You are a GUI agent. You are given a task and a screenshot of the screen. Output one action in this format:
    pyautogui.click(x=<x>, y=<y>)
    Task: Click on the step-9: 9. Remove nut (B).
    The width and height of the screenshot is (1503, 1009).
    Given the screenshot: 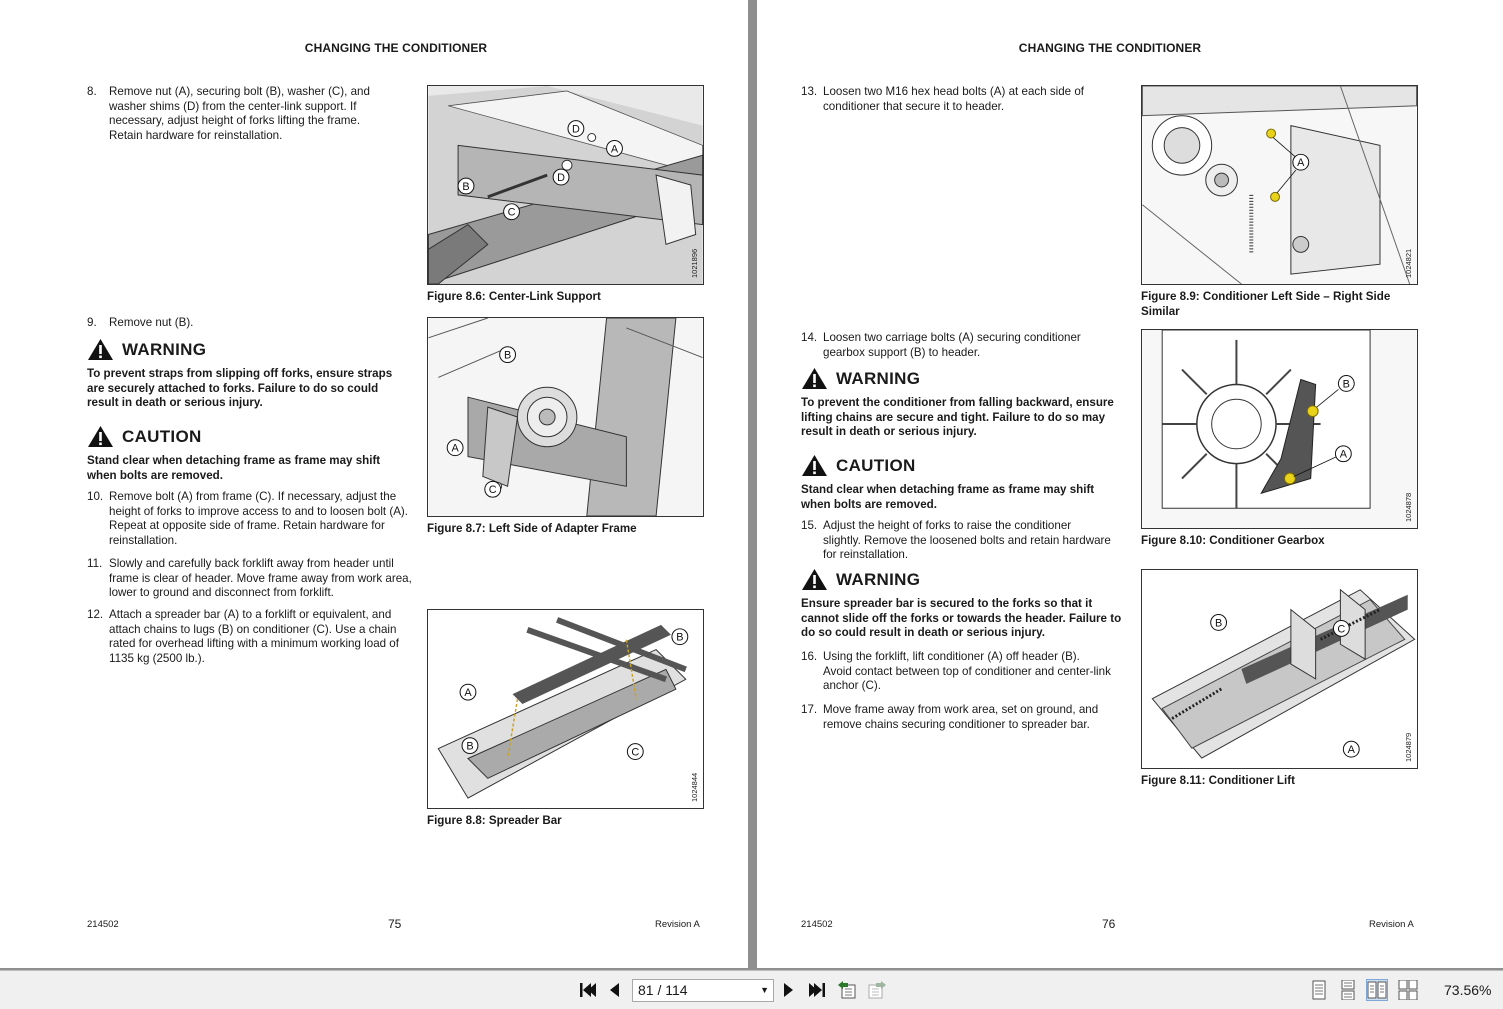 What is the action you would take?
    pyautogui.click(x=140, y=322)
    